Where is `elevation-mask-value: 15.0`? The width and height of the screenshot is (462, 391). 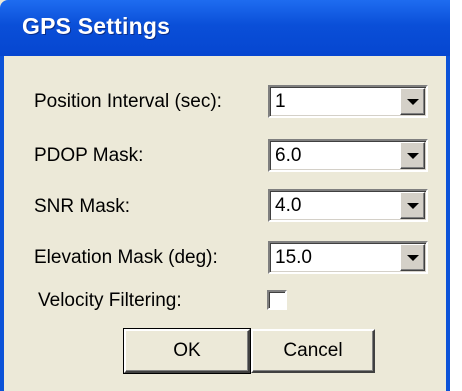 elevation-mask-value: 15.0 is located at coordinates (293, 257).